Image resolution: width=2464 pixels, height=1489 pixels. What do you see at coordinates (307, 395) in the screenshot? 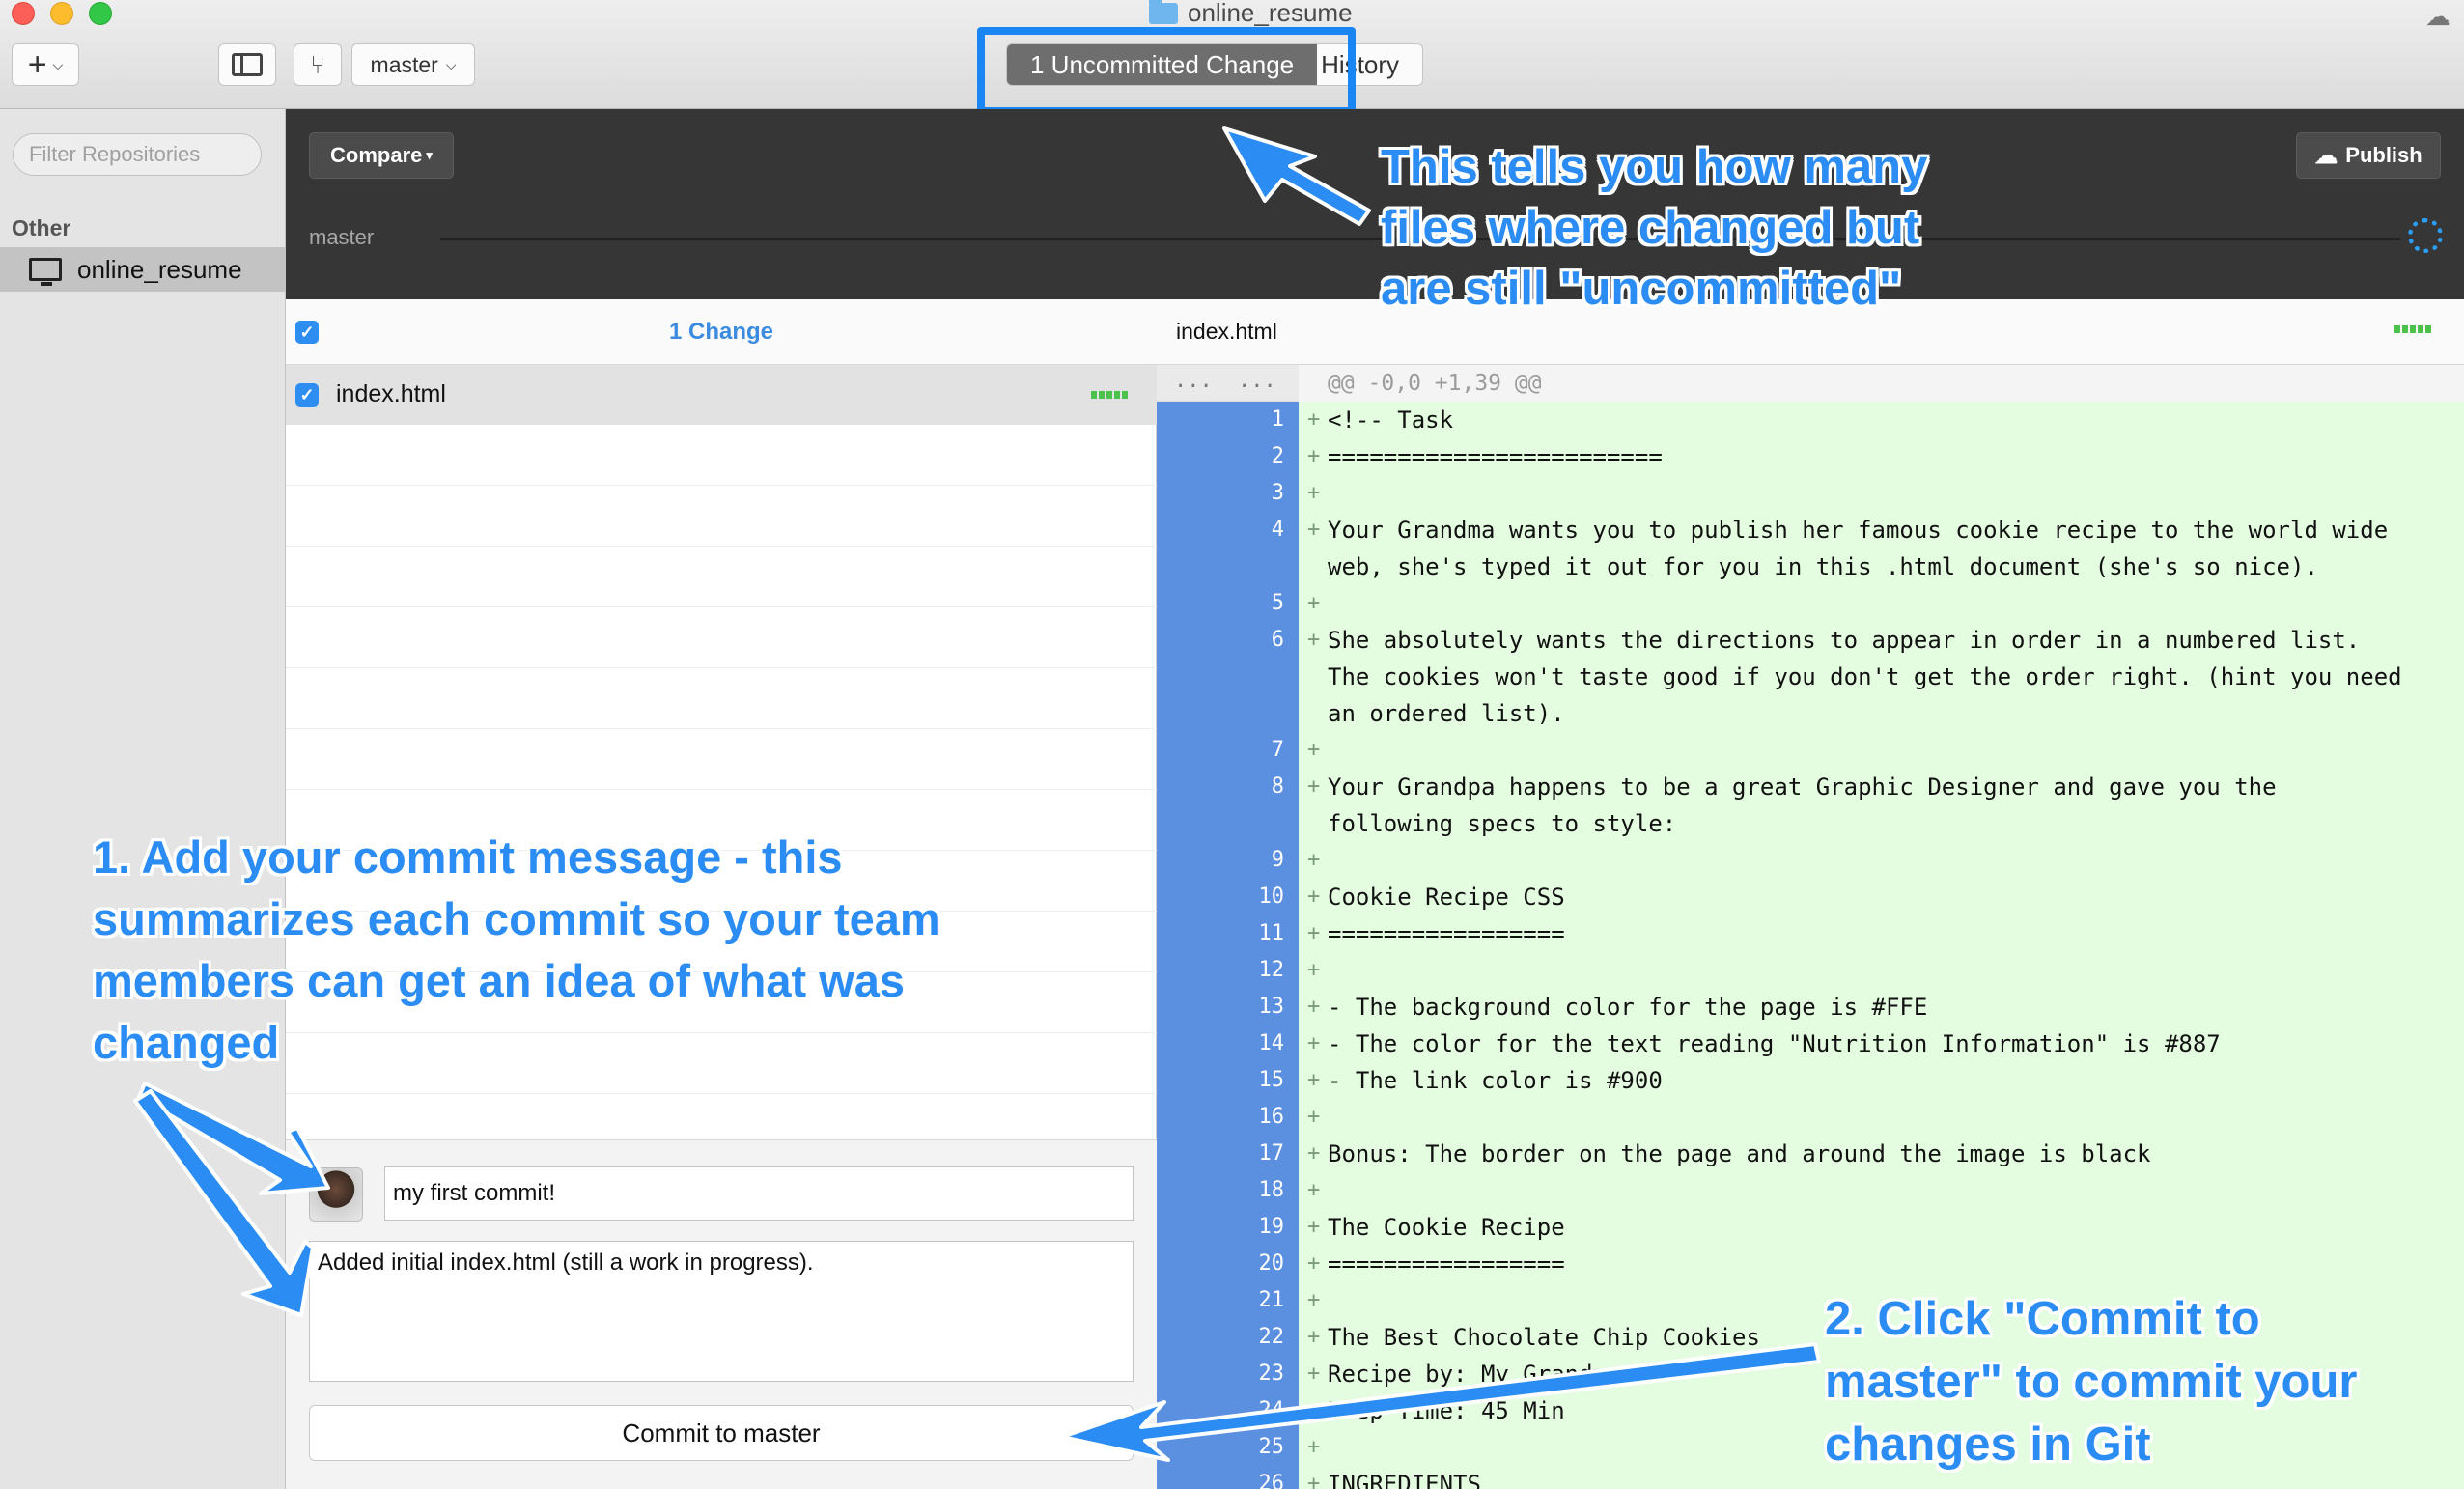
I see `file-checkbox: ✓` at bounding box center [307, 395].